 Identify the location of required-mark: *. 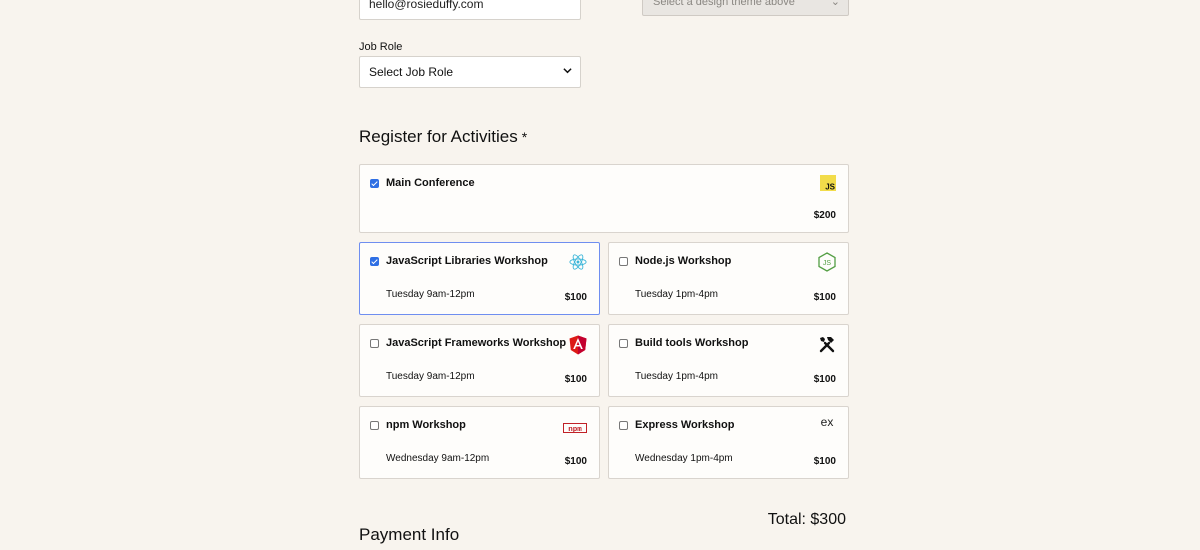
(524, 137).